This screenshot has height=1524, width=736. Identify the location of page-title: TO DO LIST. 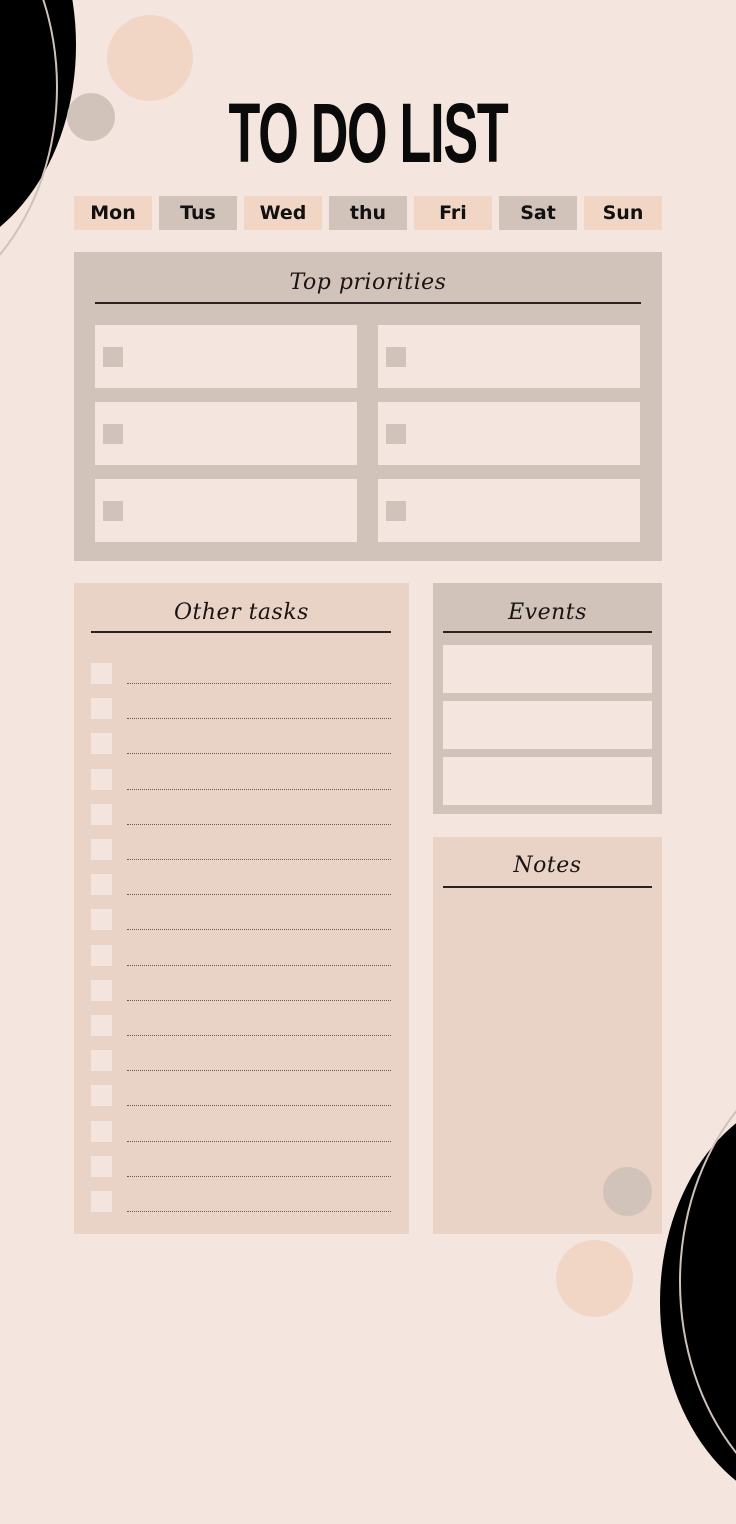
(368, 133).